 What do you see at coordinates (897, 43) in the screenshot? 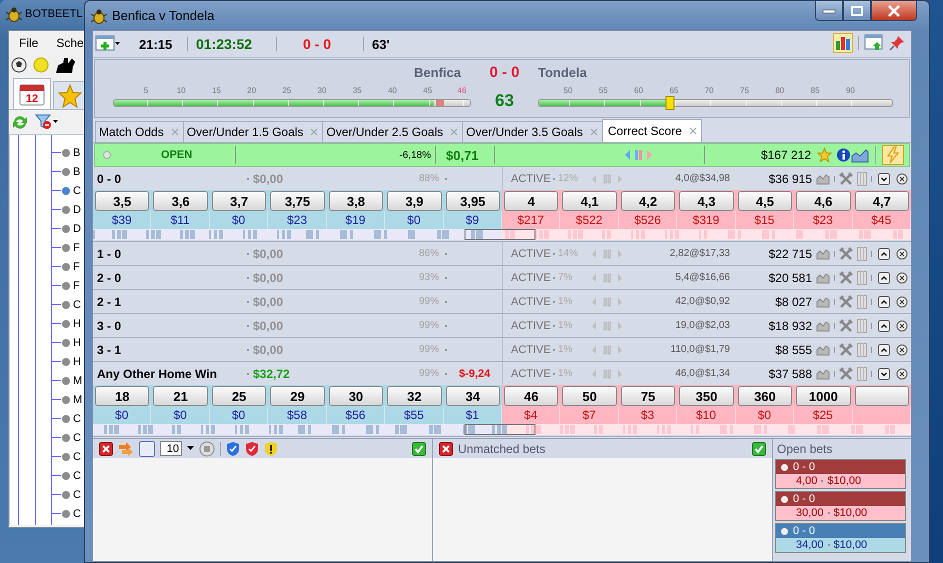
I see `pin-icon` at bounding box center [897, 43].